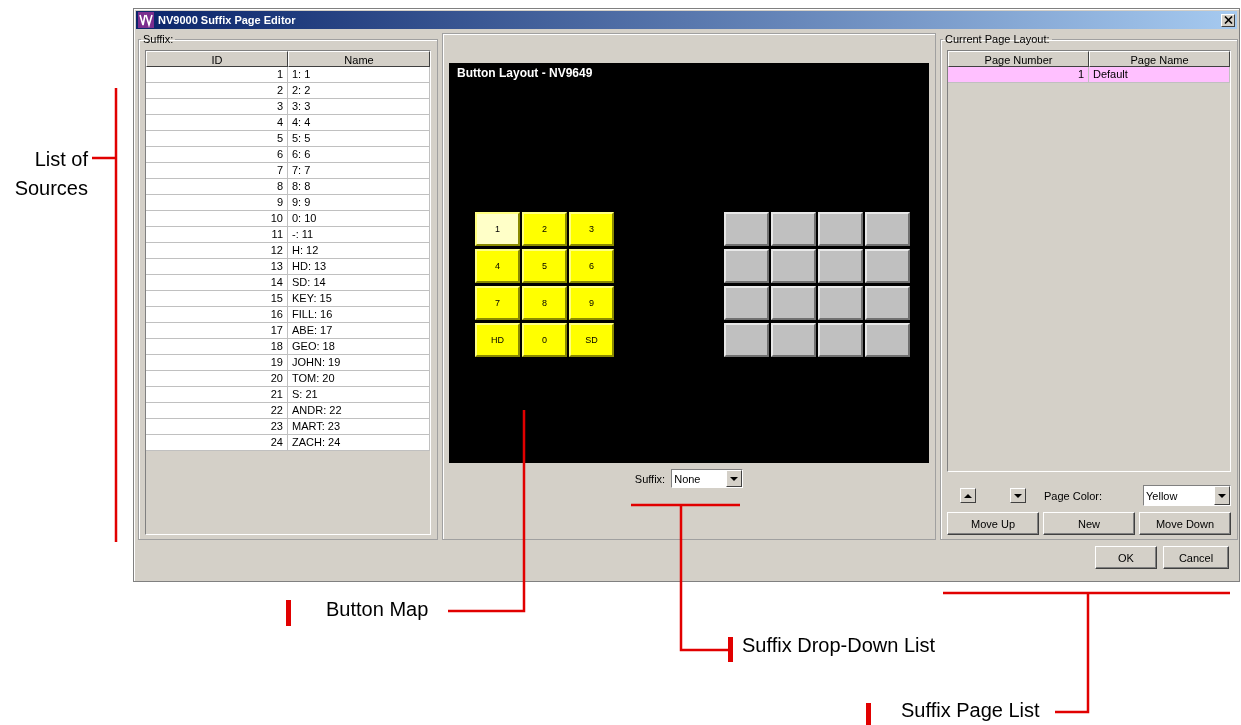  I want to click on page-color-dropdown: Yellow, so click(1187, 495).